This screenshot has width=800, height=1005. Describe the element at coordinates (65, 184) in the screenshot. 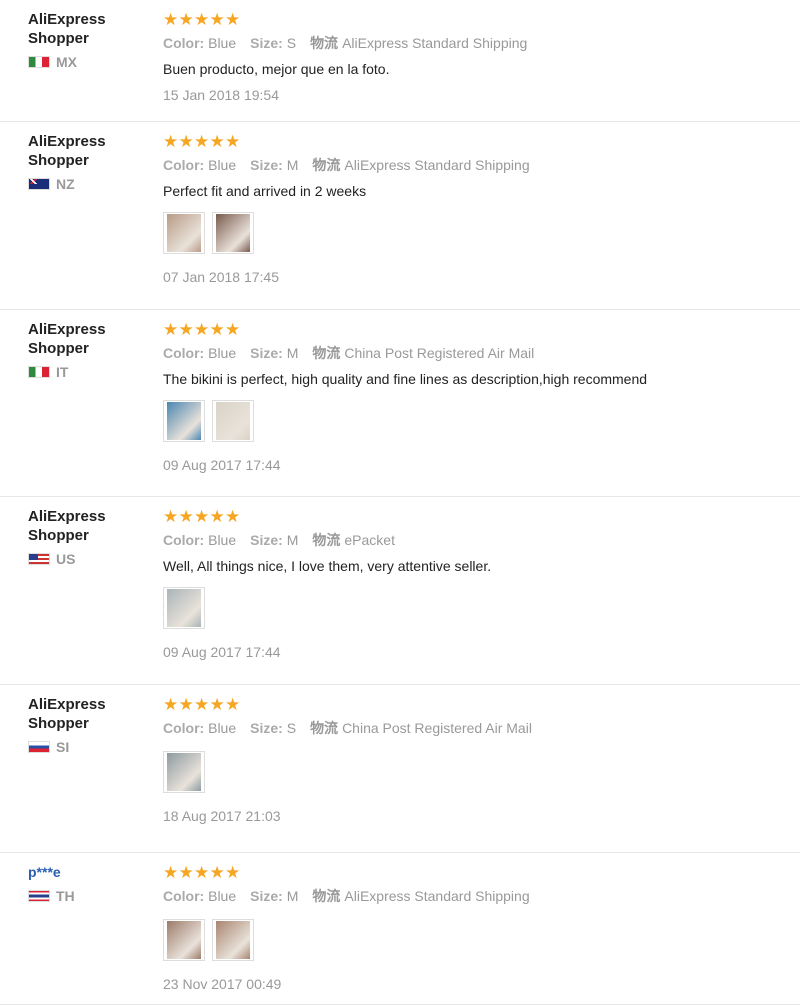

I see `country-code: NZ` at that location.